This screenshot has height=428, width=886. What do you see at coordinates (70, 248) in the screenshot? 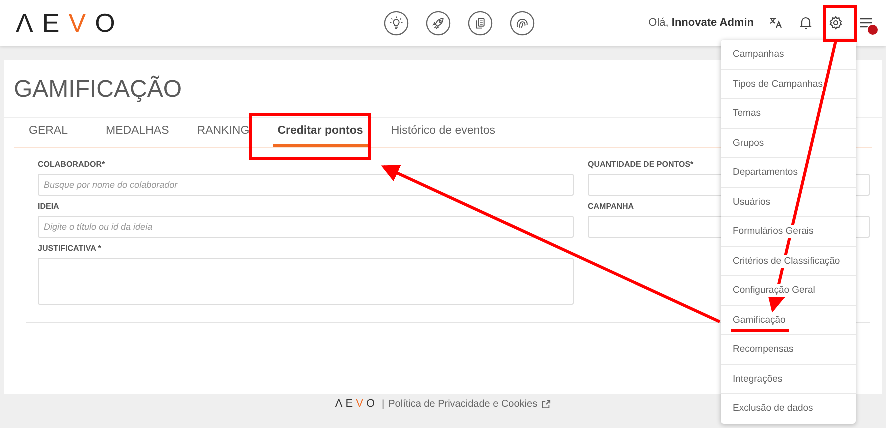
I see `field-label: JUSTIFICATIVA *` at bounding box center [70, 248].